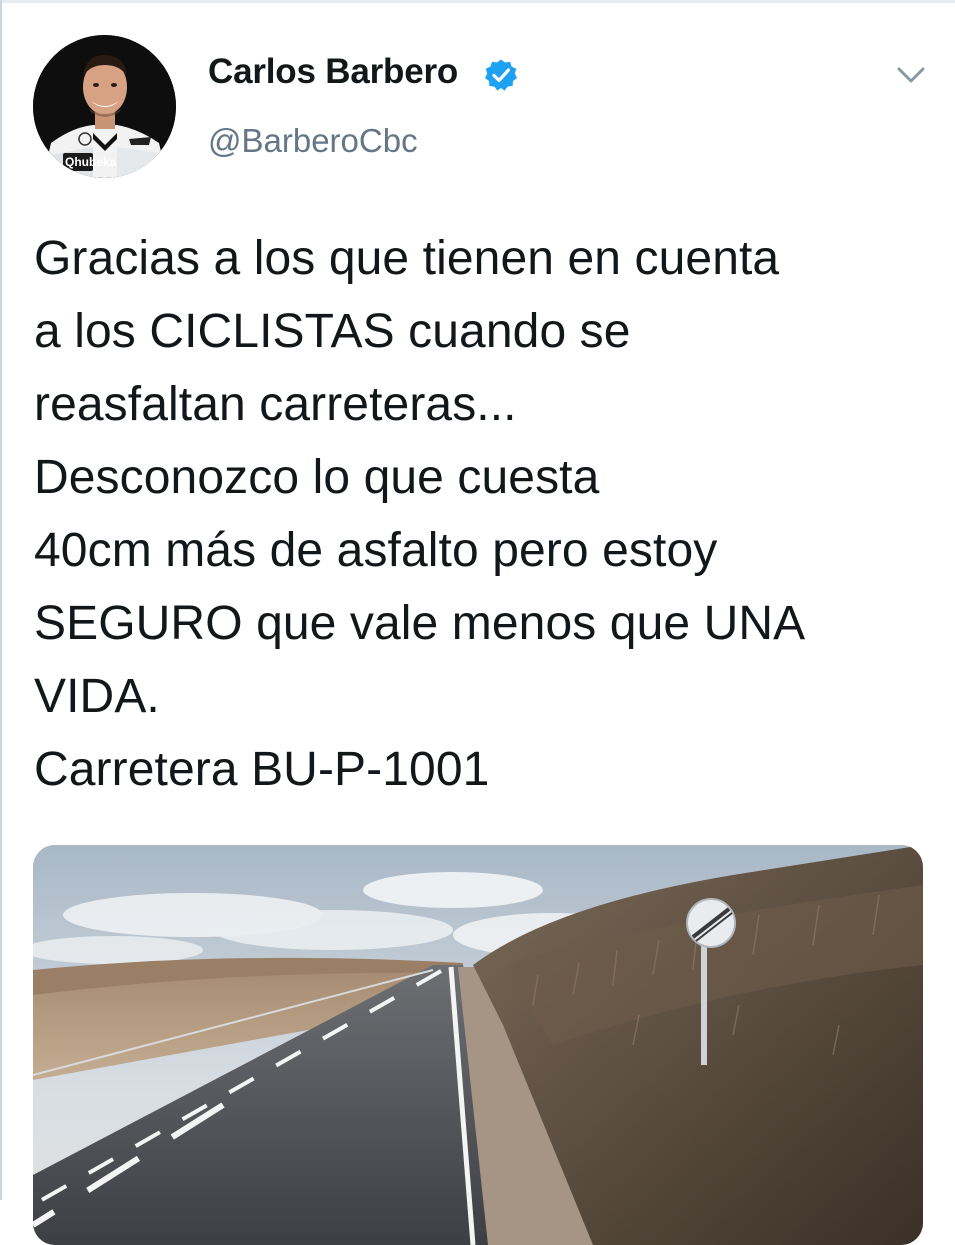 The width and height of the screenshot is (955, 1245). I want to click on avatar-image: Qhubeka, so click(104, 106).